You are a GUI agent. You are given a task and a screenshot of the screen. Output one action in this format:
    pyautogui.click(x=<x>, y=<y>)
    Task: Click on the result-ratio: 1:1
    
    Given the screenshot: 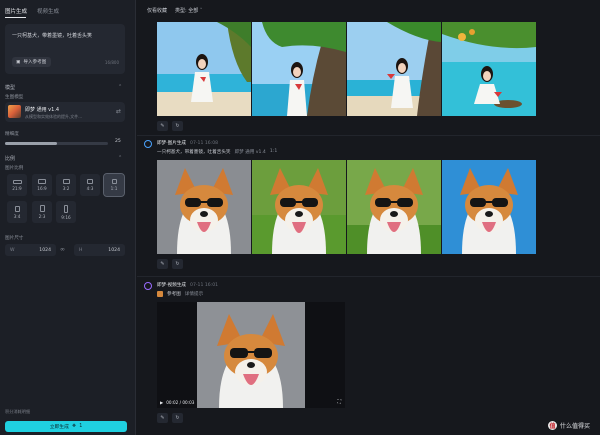 What is the action you would take?
    pyautogui.click(x=273, y=151)
    